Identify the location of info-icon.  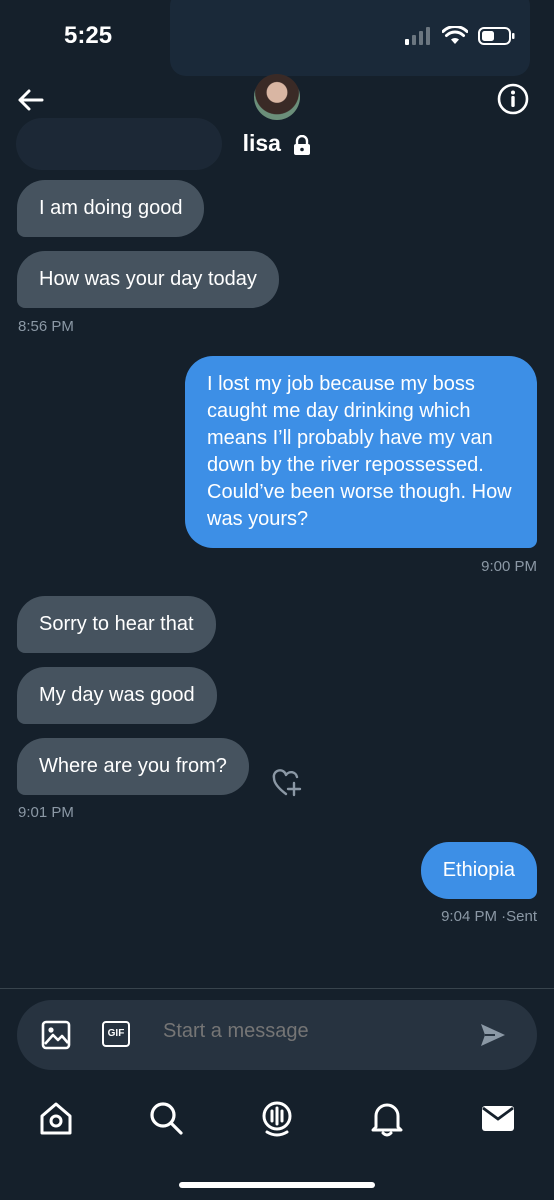
(513, 99).